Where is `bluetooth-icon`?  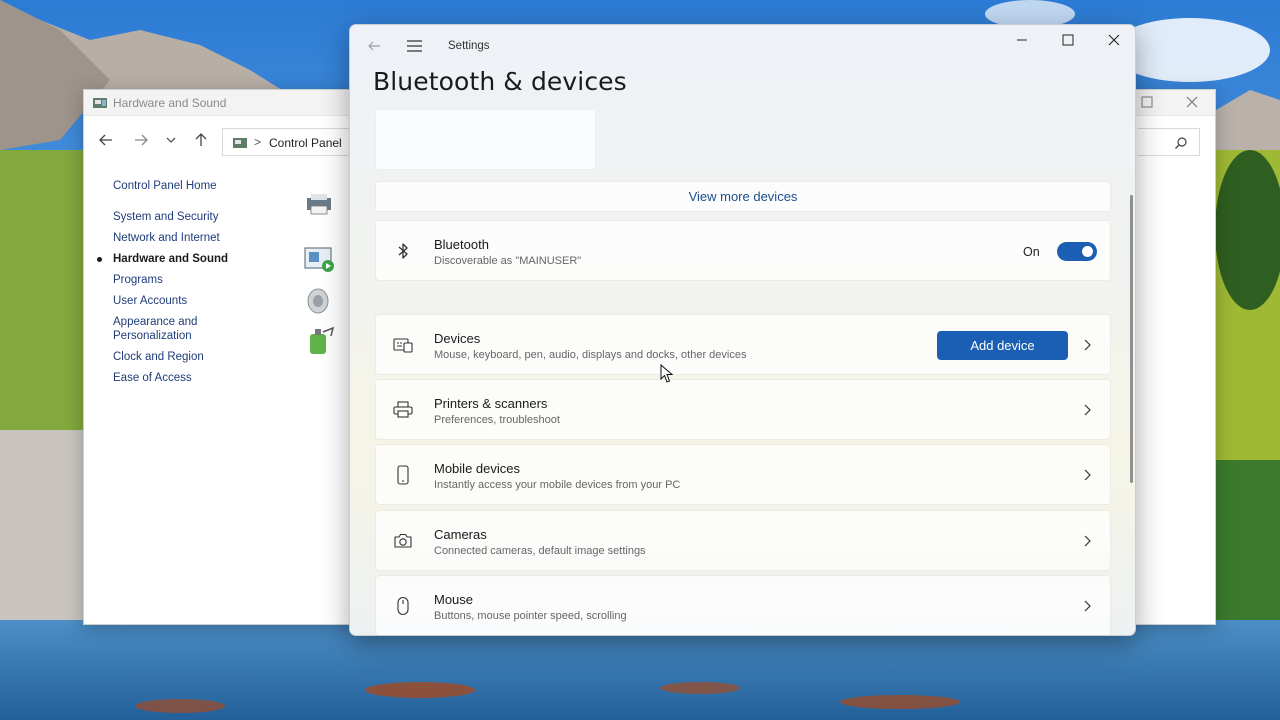 bluetooth-icon is located at coordinates (403, 251).